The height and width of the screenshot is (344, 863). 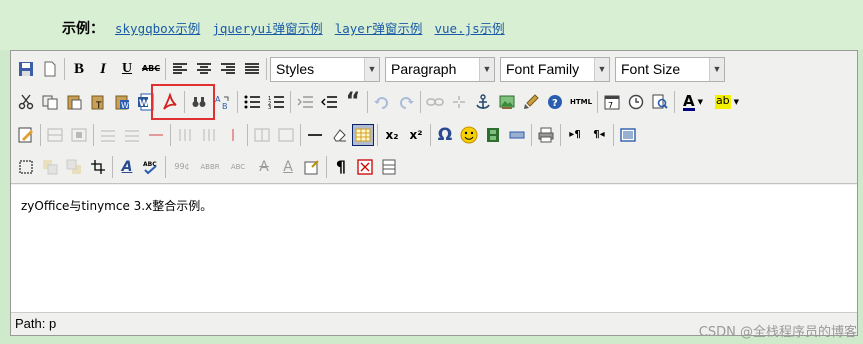 What do you see at coordinates (185, 135) in the screenshot?
I see `insert-col-before-icon` at bounding box center [185, 135].